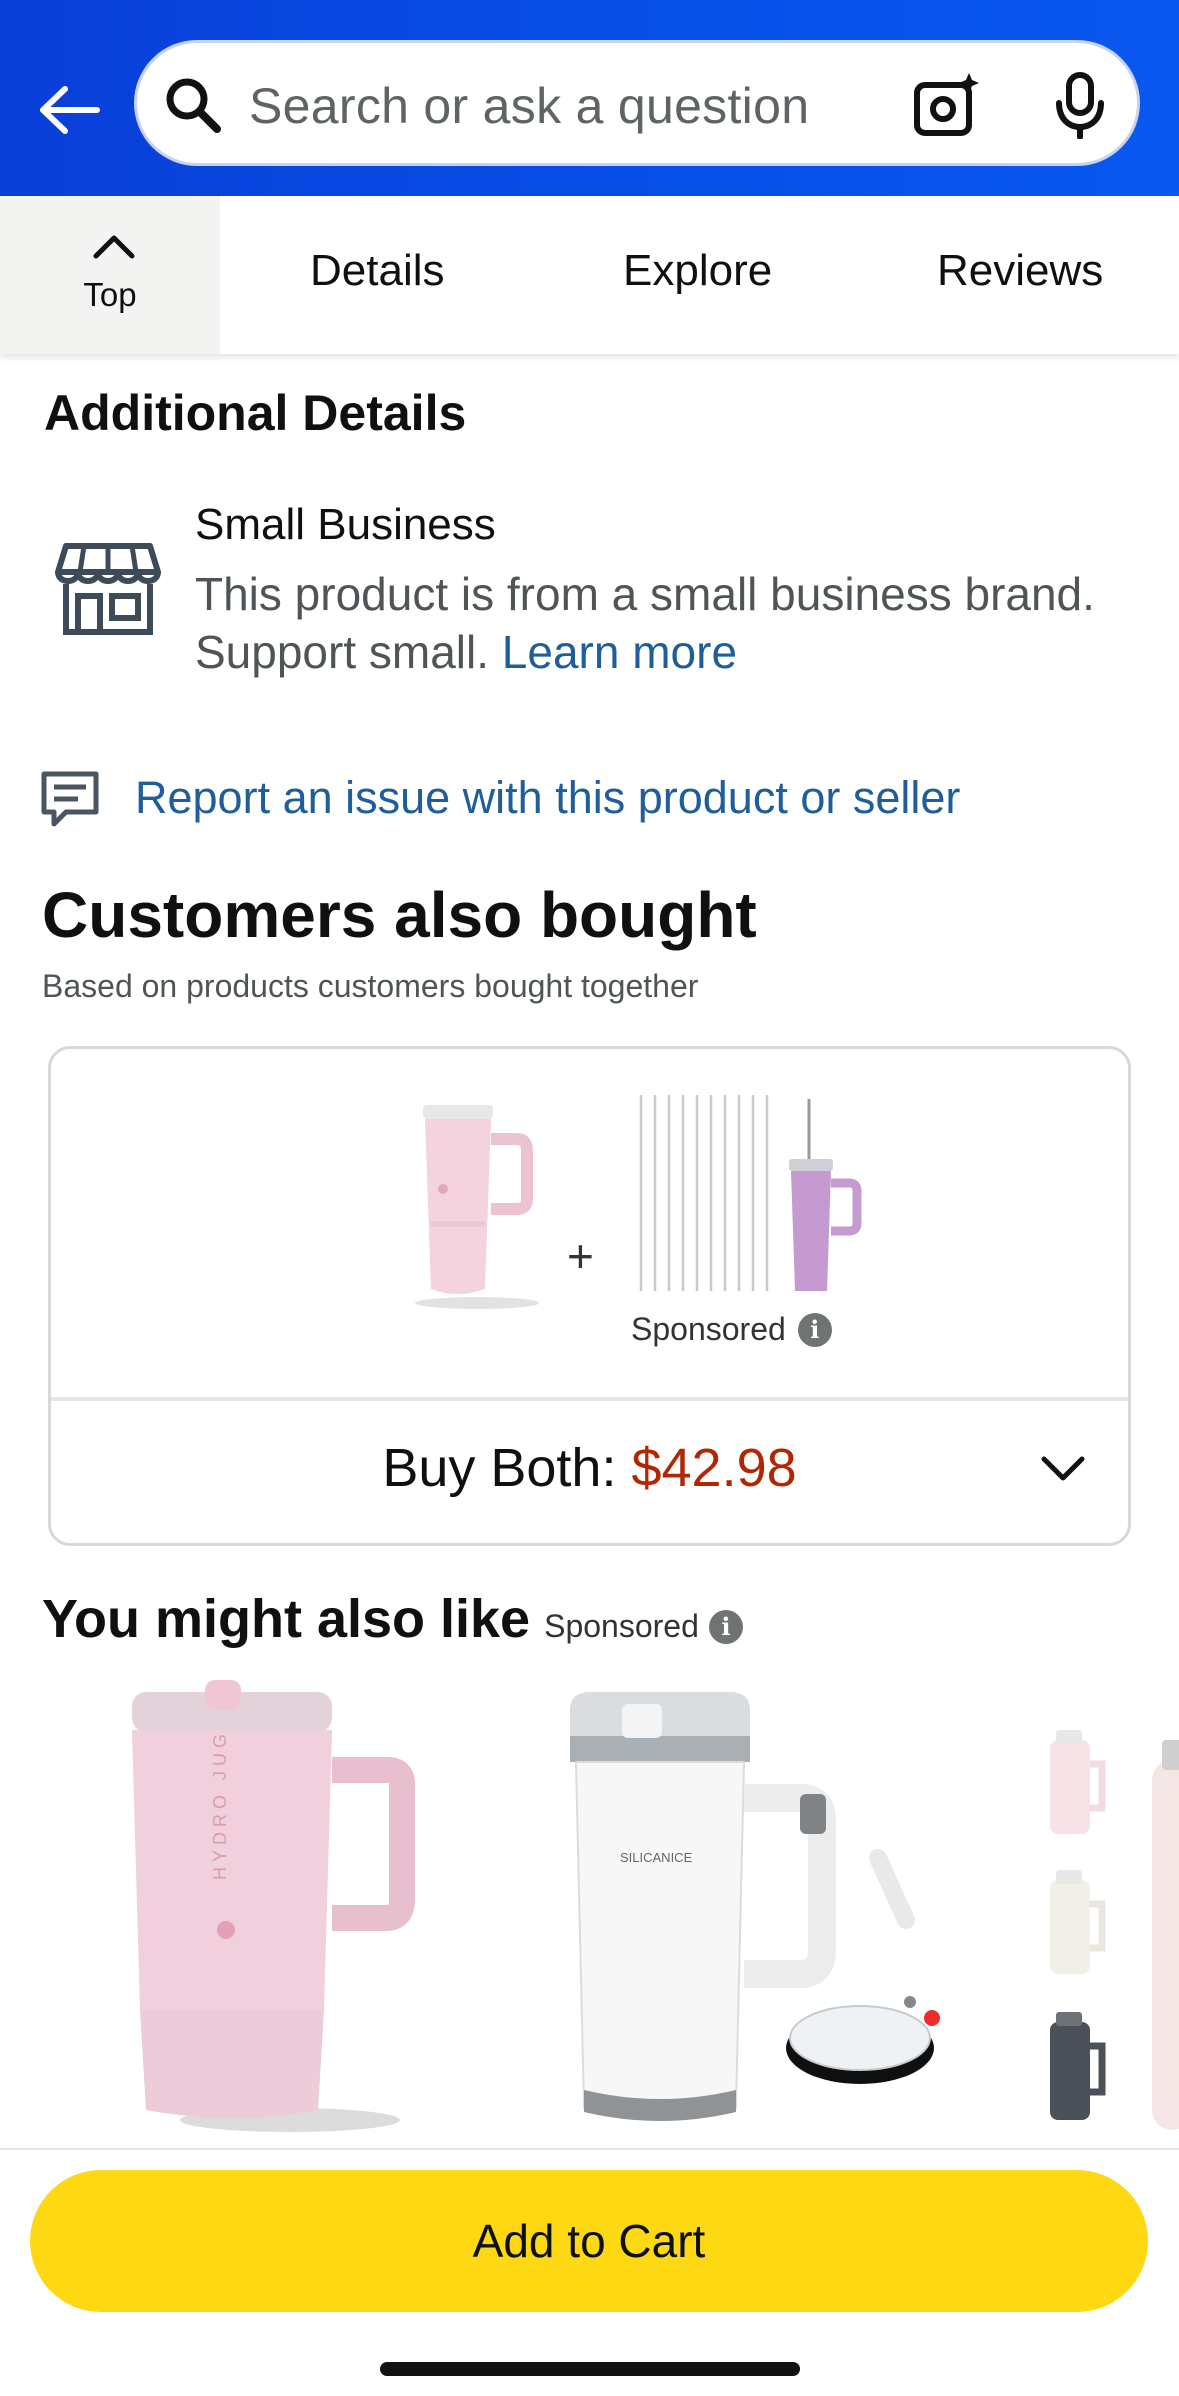  I want to click on additional-details-heading: Additional Details, so click(255, 413).